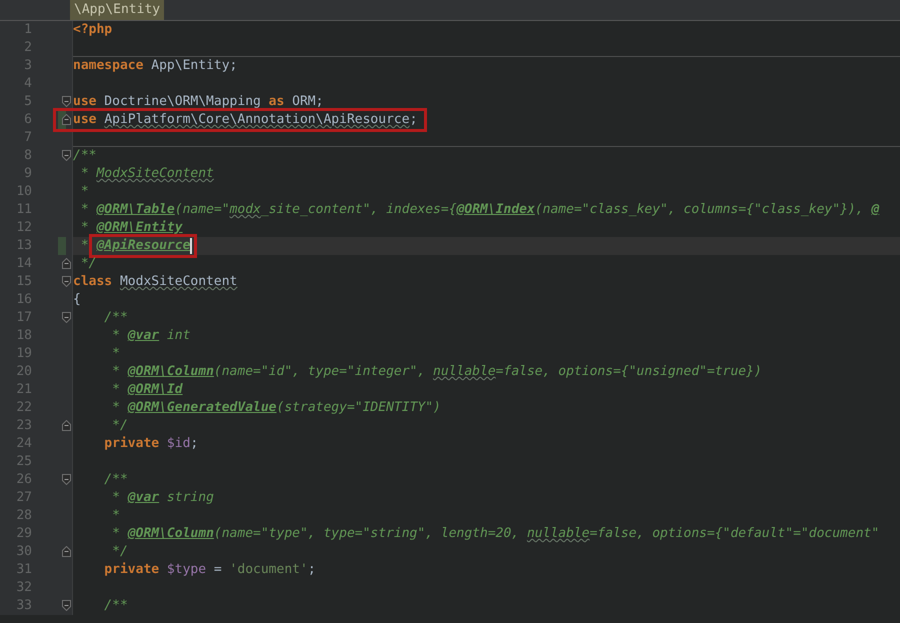  Describe the element at coordinates (150, 443) in the screenshot. I see `code-line: private $id;` at that location.